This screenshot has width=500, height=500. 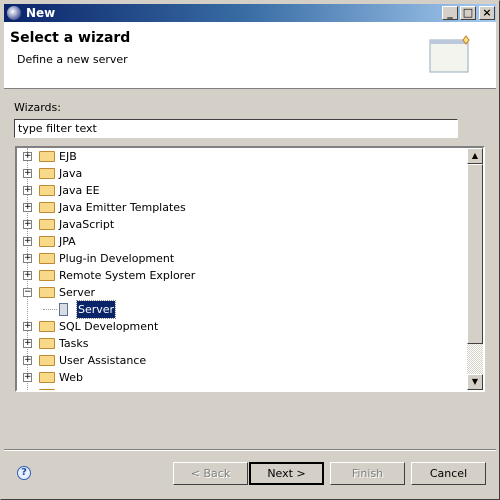 I want to click on filter-input, so click(x=236, y=128).